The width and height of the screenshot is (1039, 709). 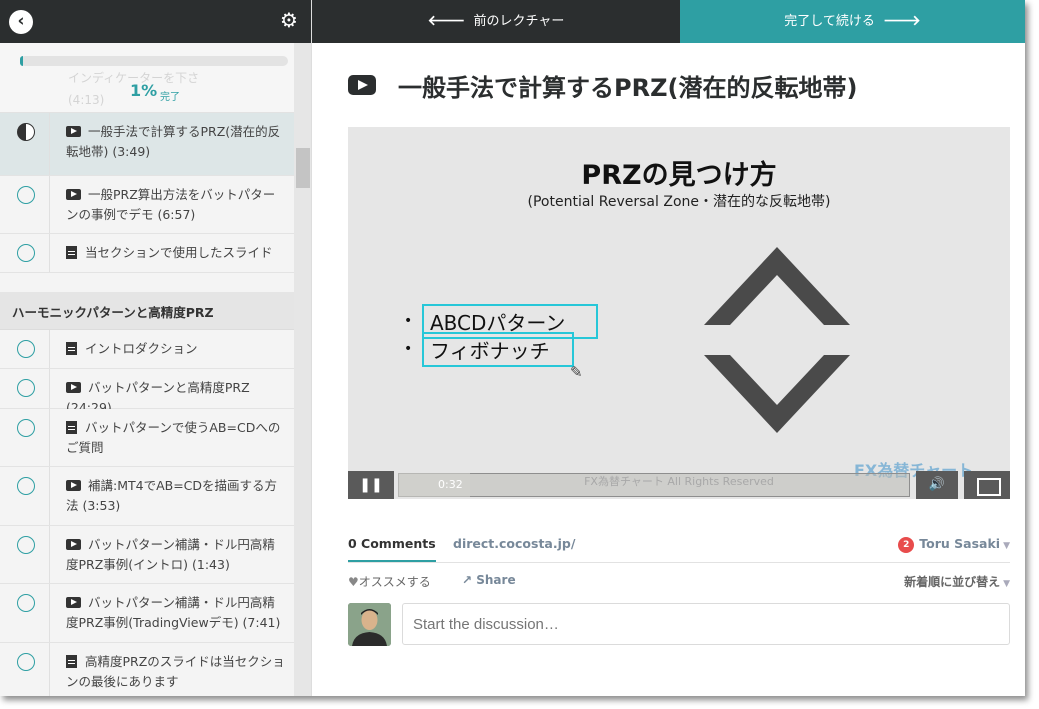 What do you see at coordinates (514, 543) in the screenshot?
I see `community-link: direct.cocosta.jp/` at bounding box center [514, 543].